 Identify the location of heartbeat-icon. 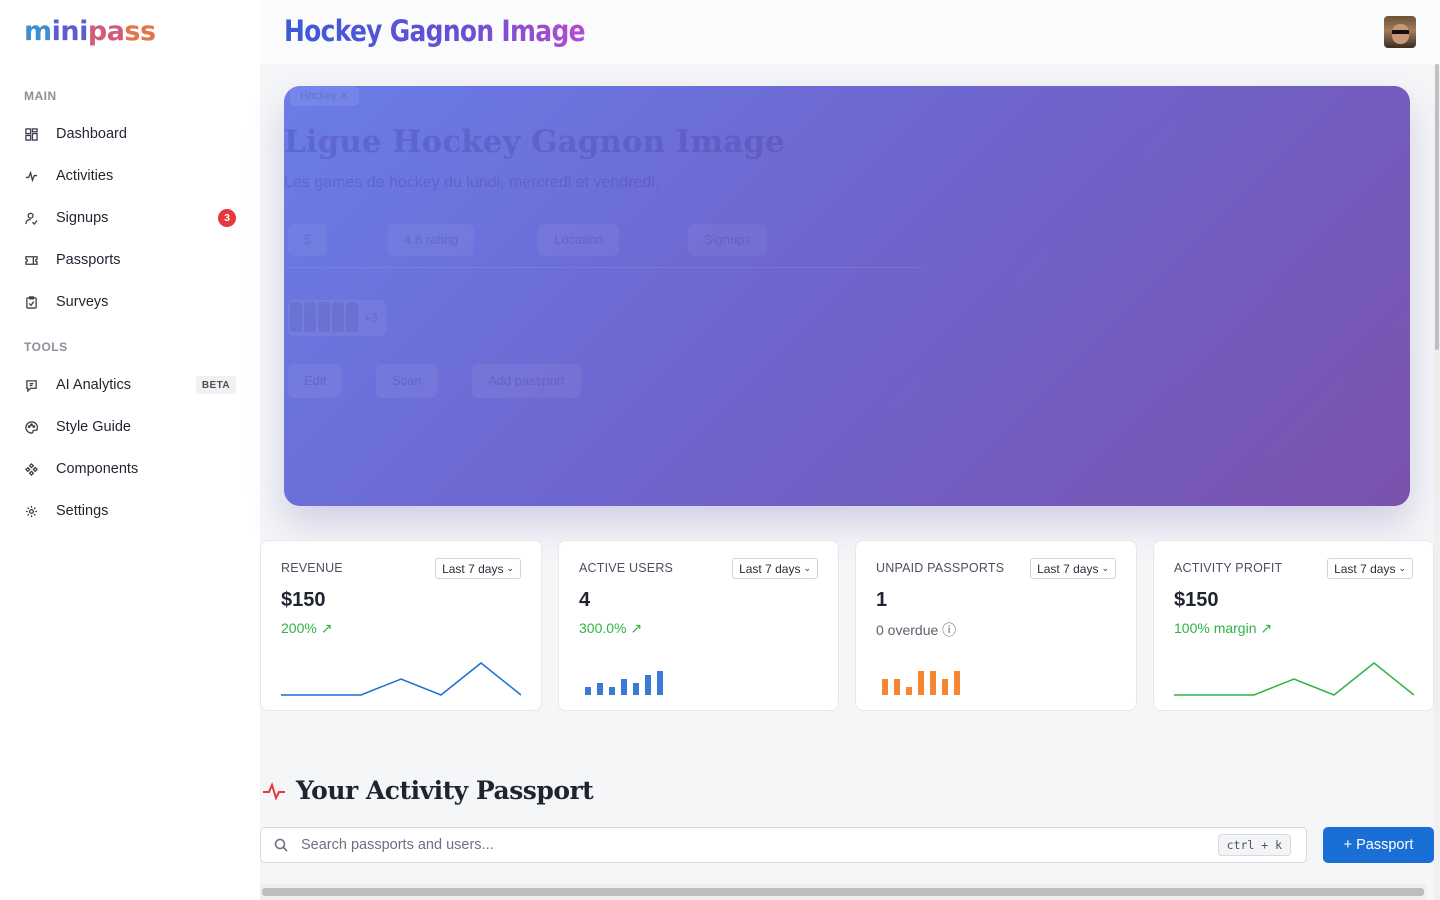
(274, 791).